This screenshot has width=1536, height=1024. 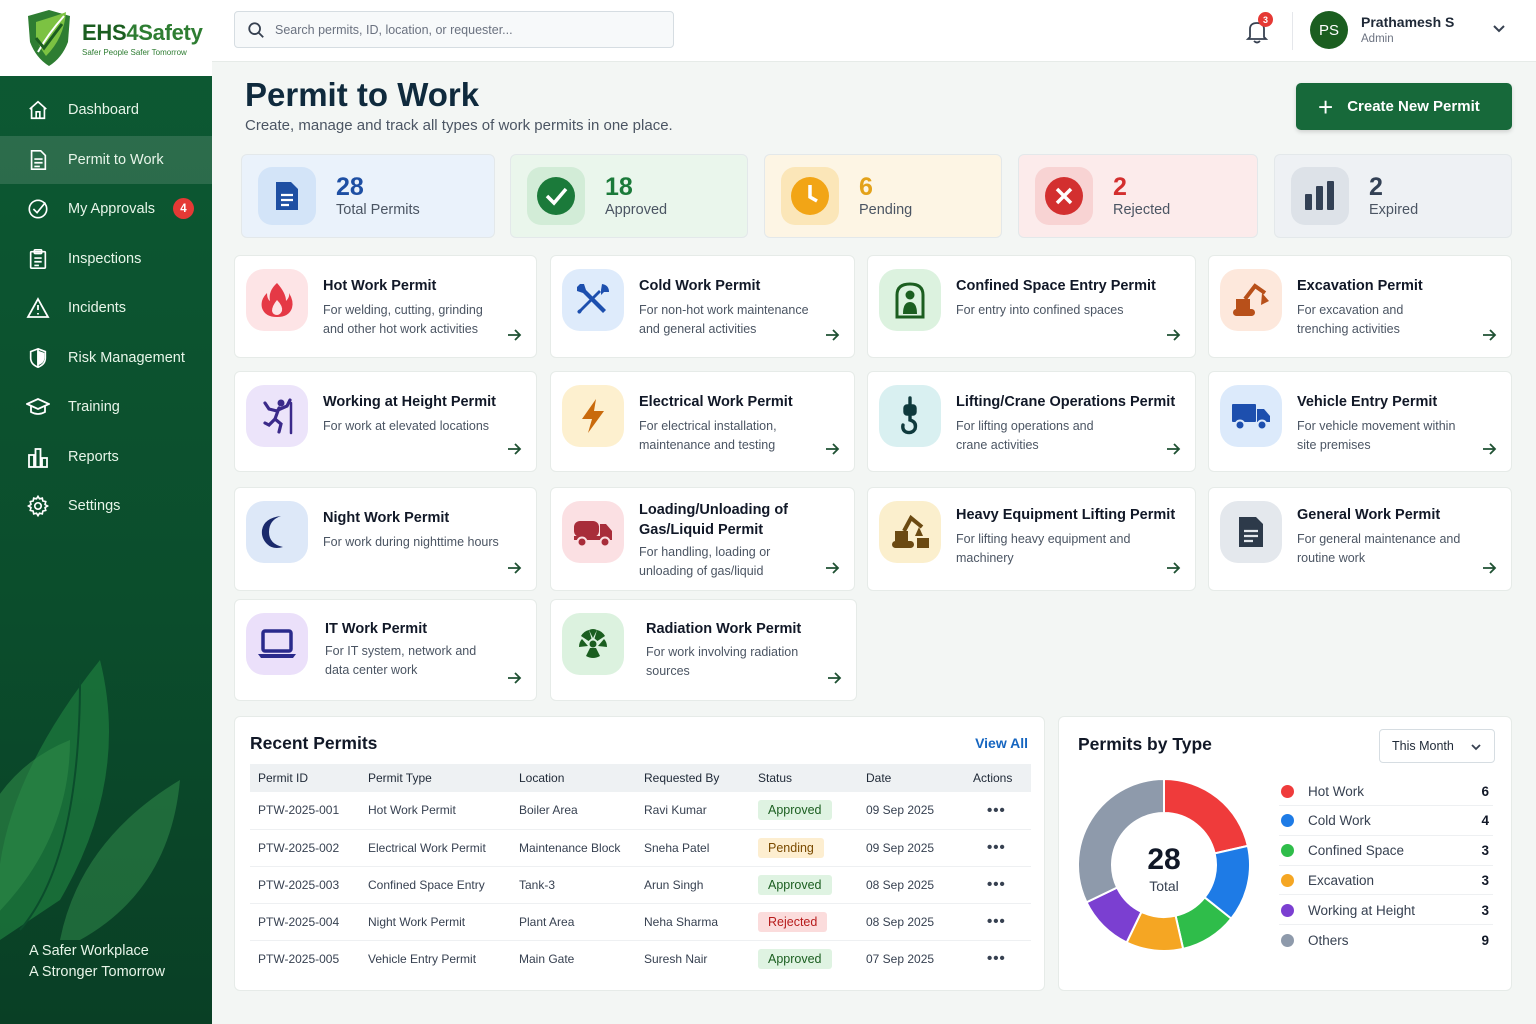 I want to click on brand-logo: EHS4Safety Safer People Safer Tomorrow, so click(x=106, y=38).